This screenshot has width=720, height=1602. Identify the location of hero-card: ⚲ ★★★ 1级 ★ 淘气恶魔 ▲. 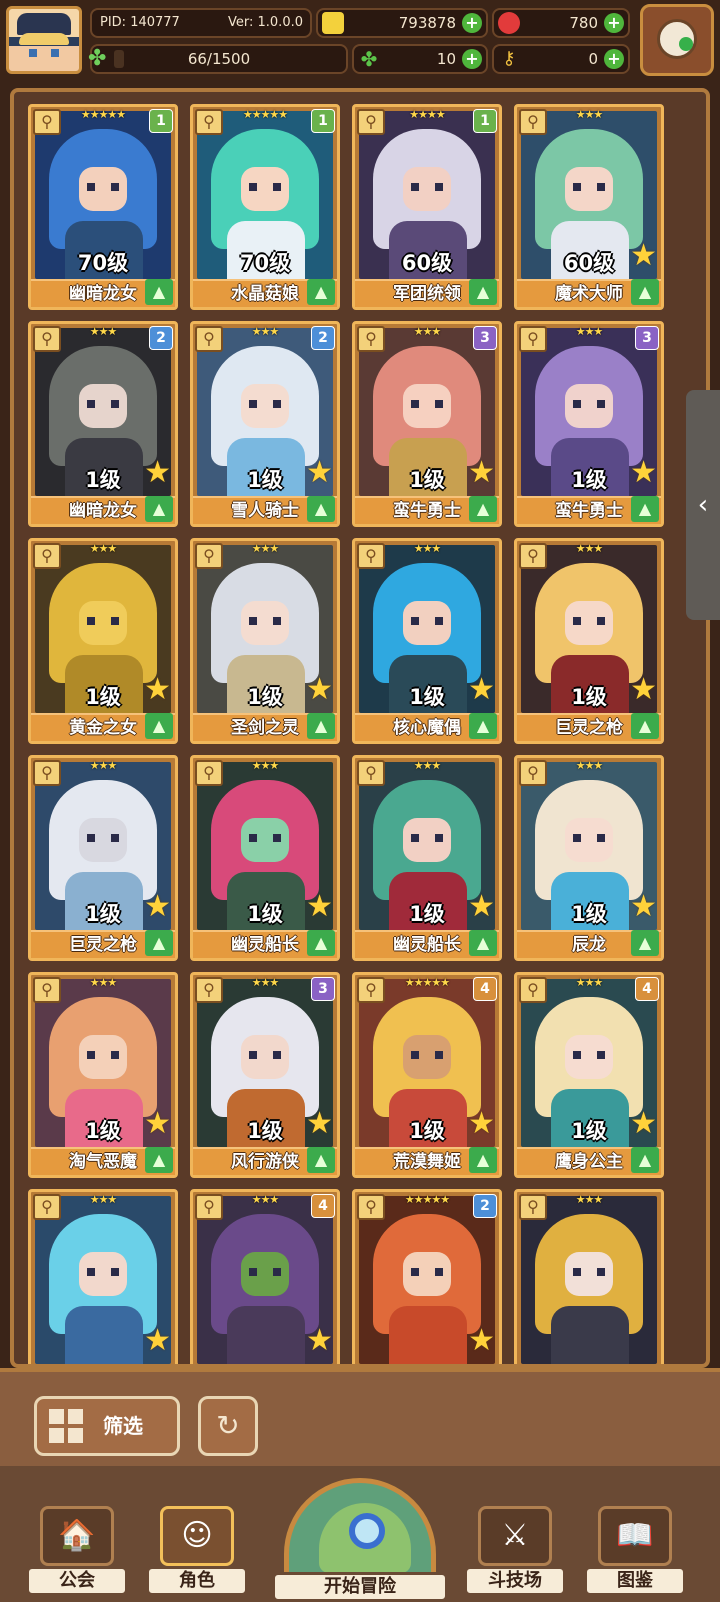
(103, 1075).